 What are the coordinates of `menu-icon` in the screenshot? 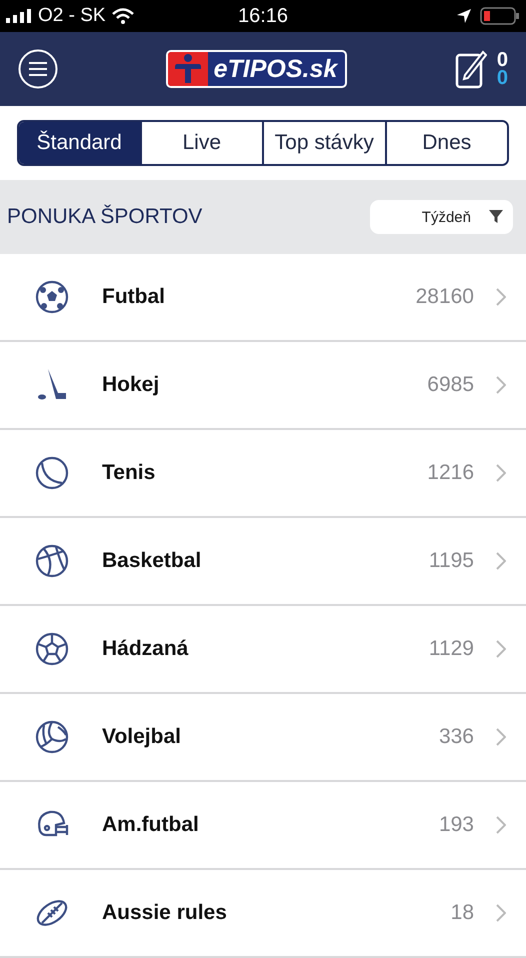 It's located at (38, 69).